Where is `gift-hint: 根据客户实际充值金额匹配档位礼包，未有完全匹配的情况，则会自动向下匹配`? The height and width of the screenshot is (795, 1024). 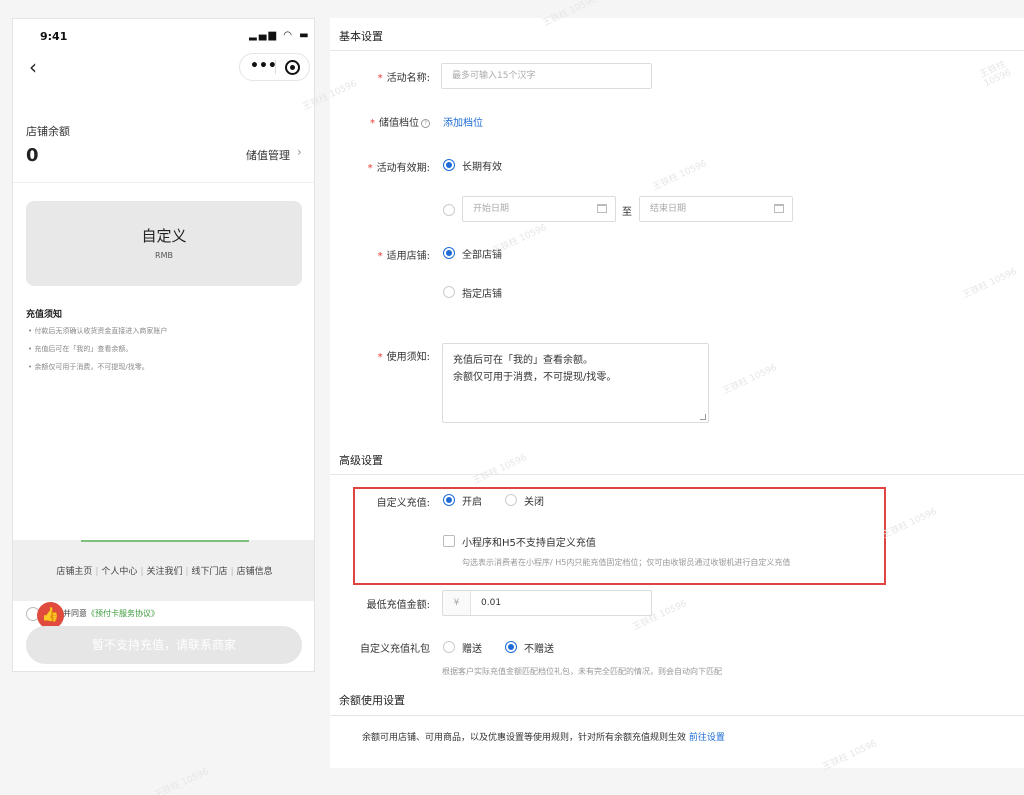
gift-hint: 根据客户实际充值金额匹配档位礼包，未有完全匹配的情况，则会自动向下匹配 is located at coordinates (582, 671).